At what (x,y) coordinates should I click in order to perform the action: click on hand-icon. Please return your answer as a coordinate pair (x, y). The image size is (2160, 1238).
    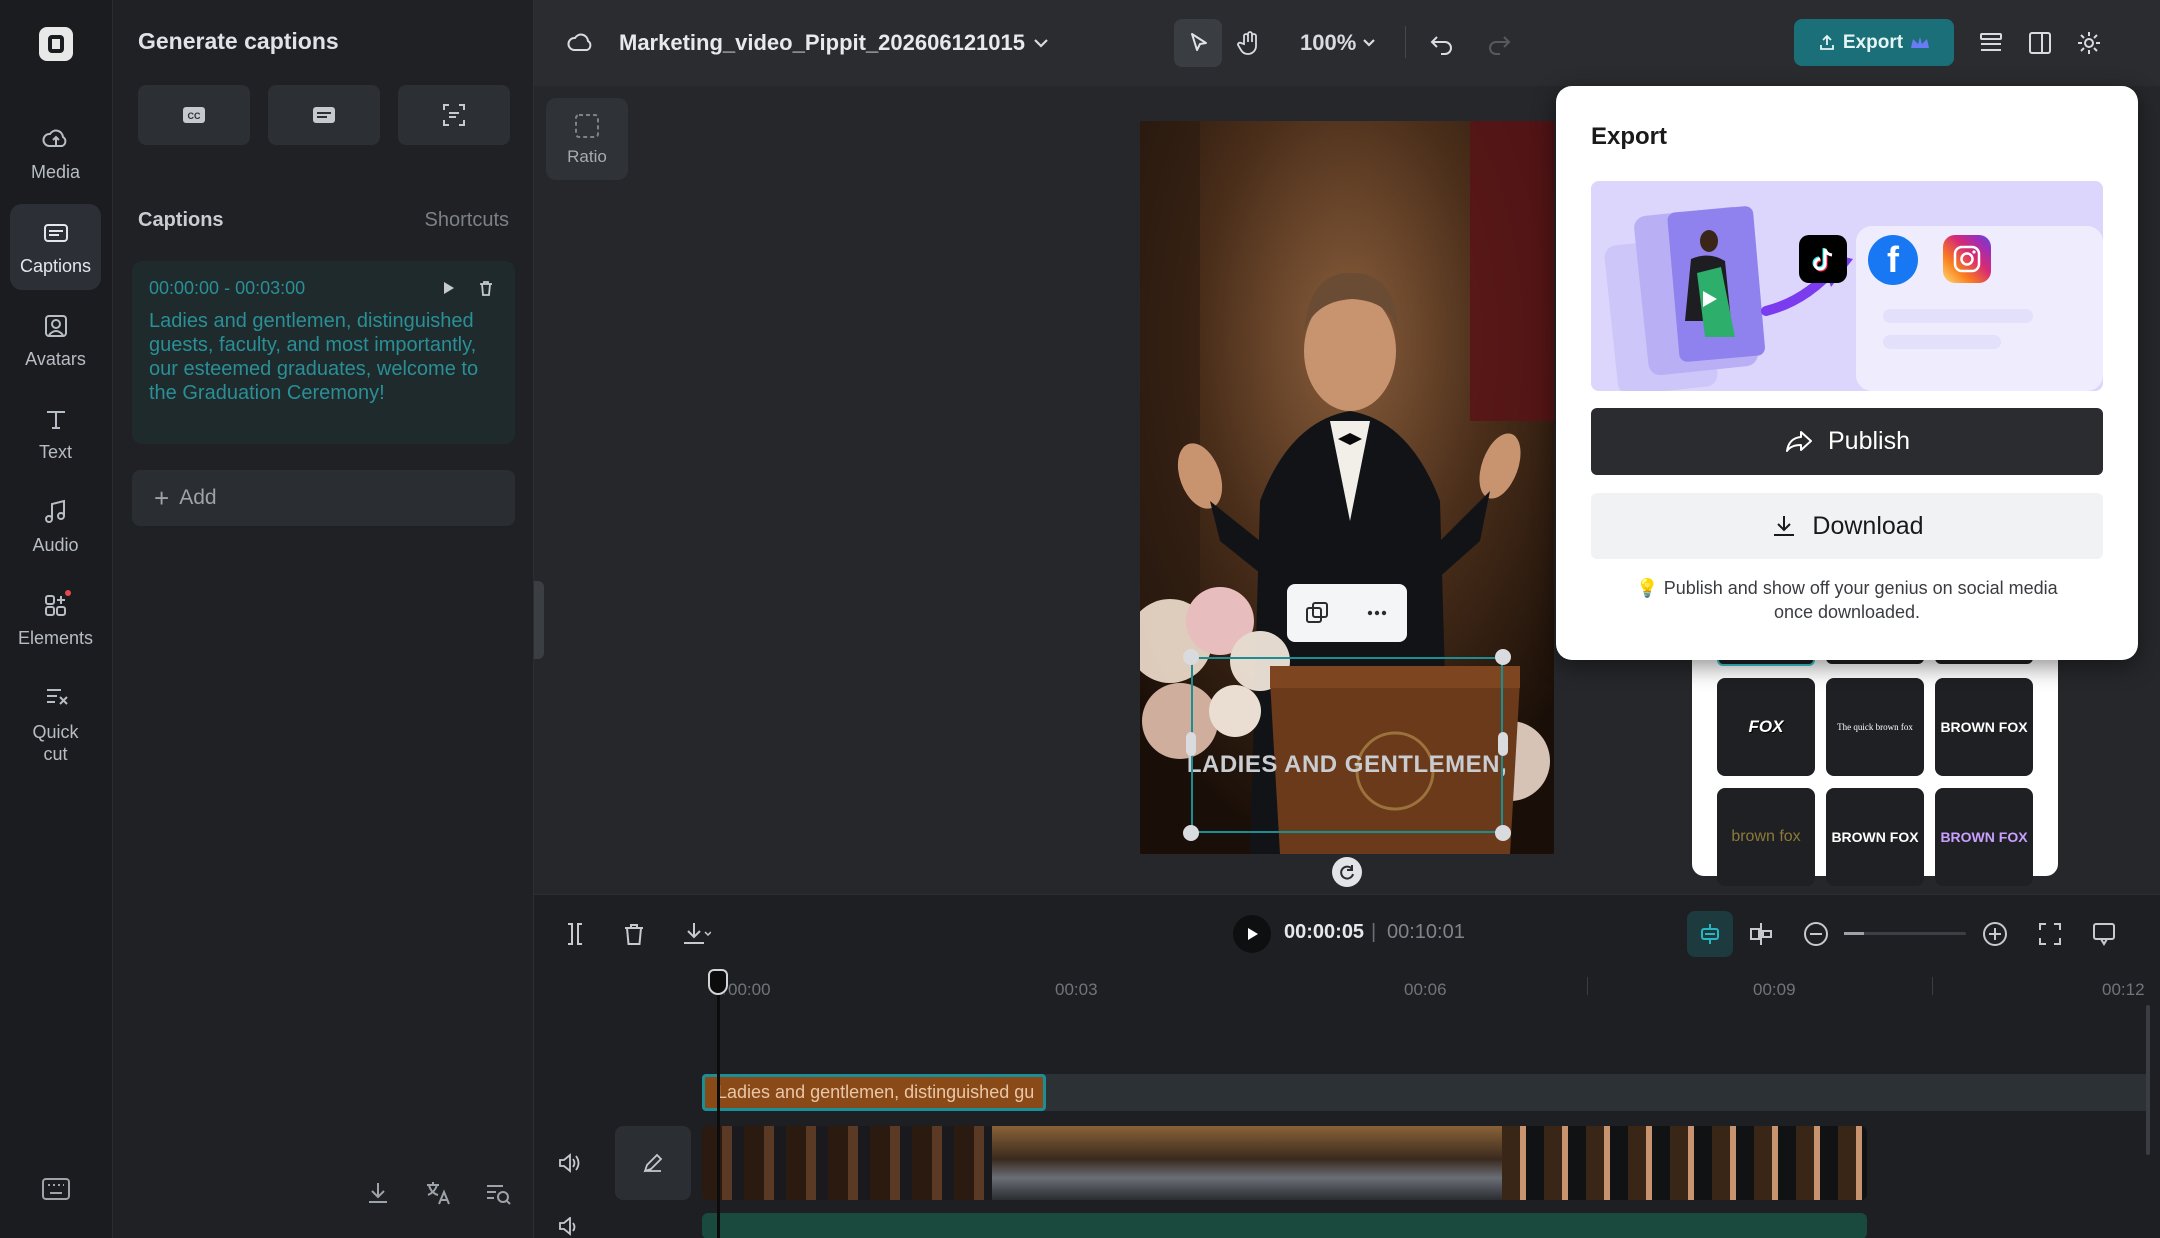
    Looking at the image, I should click on (1247, 43).